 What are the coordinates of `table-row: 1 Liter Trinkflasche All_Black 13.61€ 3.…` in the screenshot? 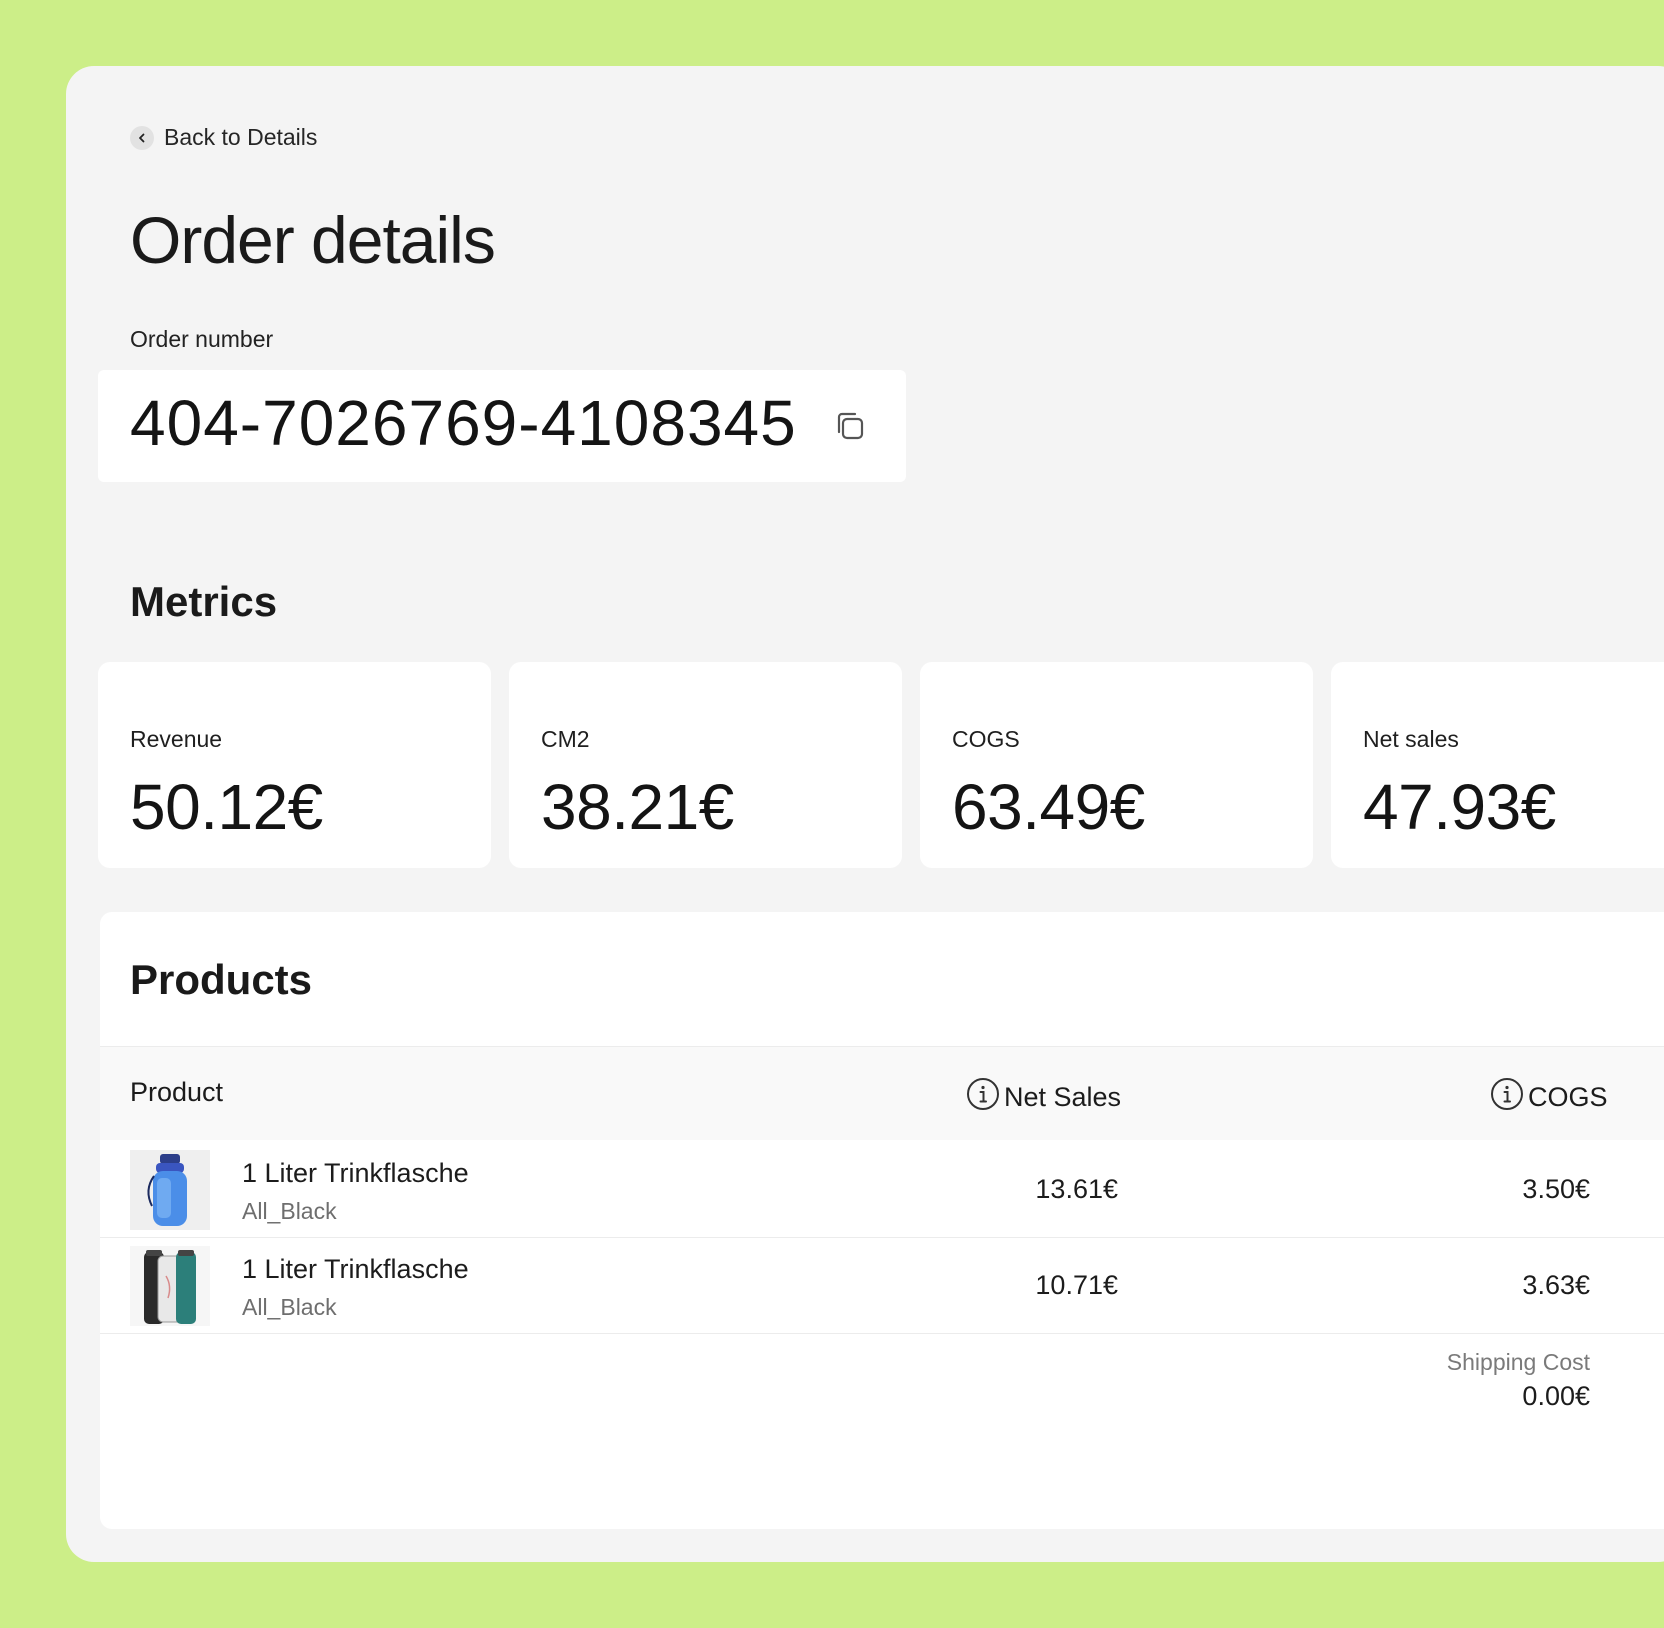 It's located at (882, 1190).